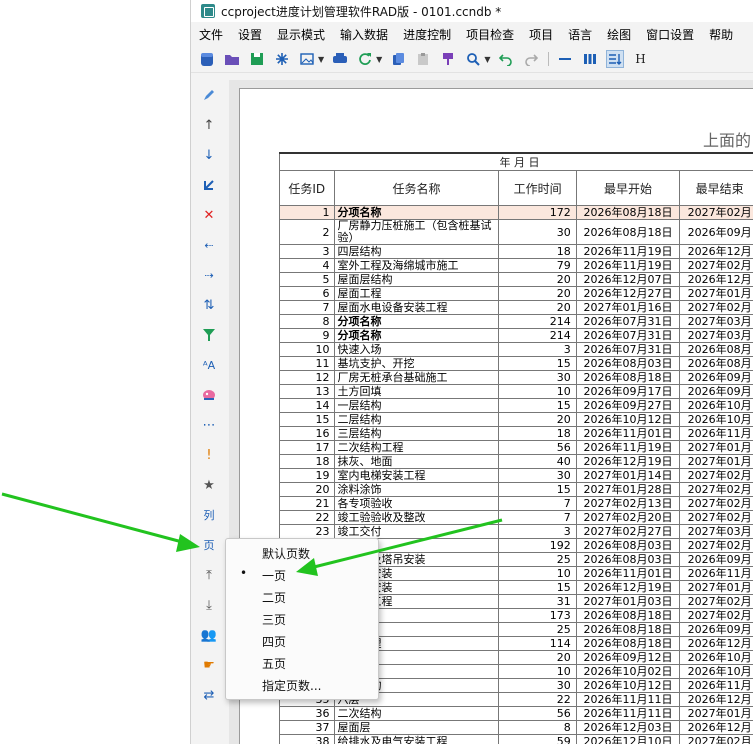 The image size is (753, 744). I want to click on indent-icon: ⇢, so click(209, 275).